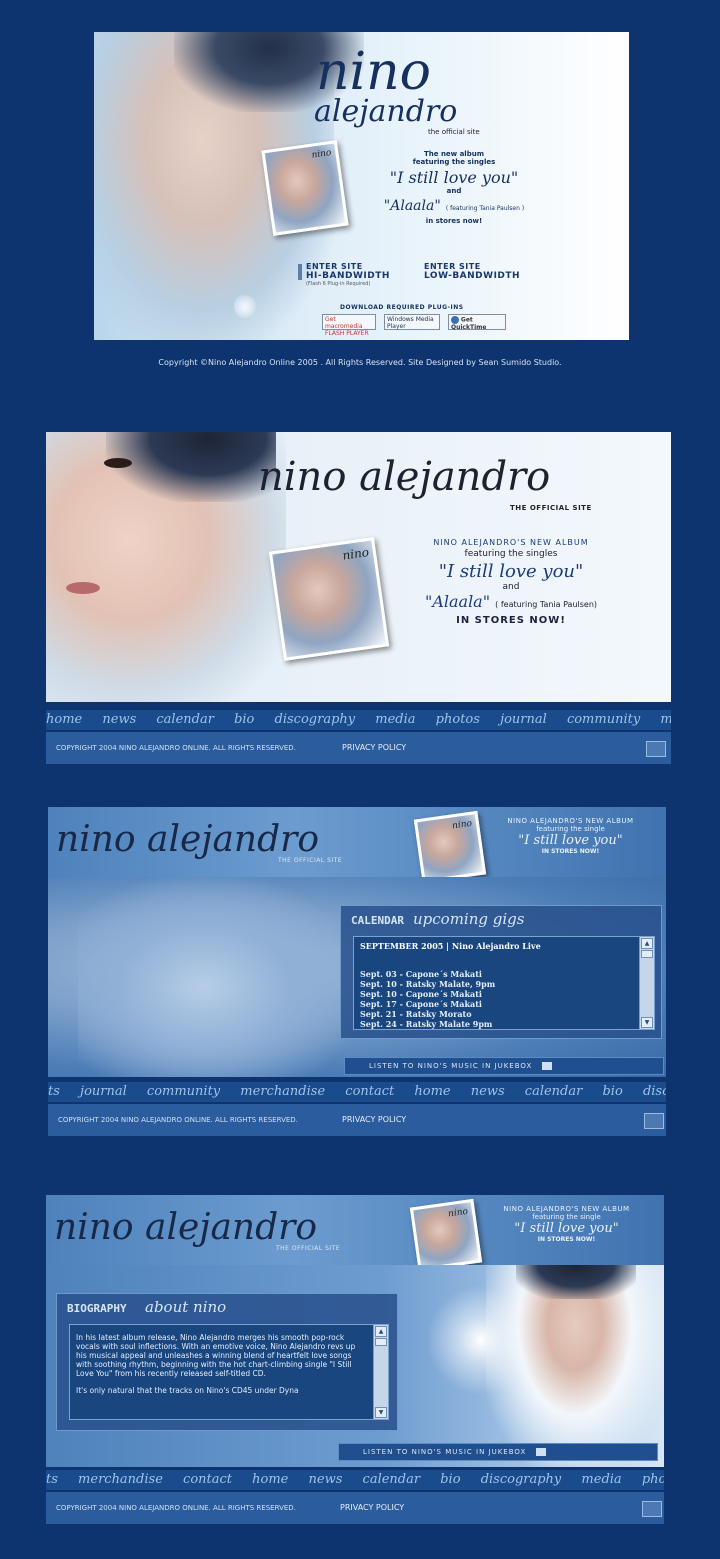 Image resolution: width=720 pixels, height=1559 pixels. Describe the element at coordinates (511, 587) in the screenshot. I see `promo-and: and` at that location.